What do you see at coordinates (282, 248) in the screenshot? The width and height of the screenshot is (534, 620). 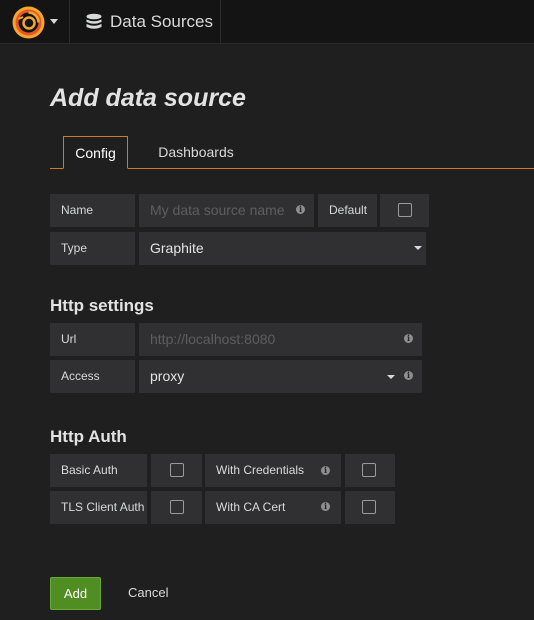 I see `type-select: Graphite` at bounding box center [282, 248].